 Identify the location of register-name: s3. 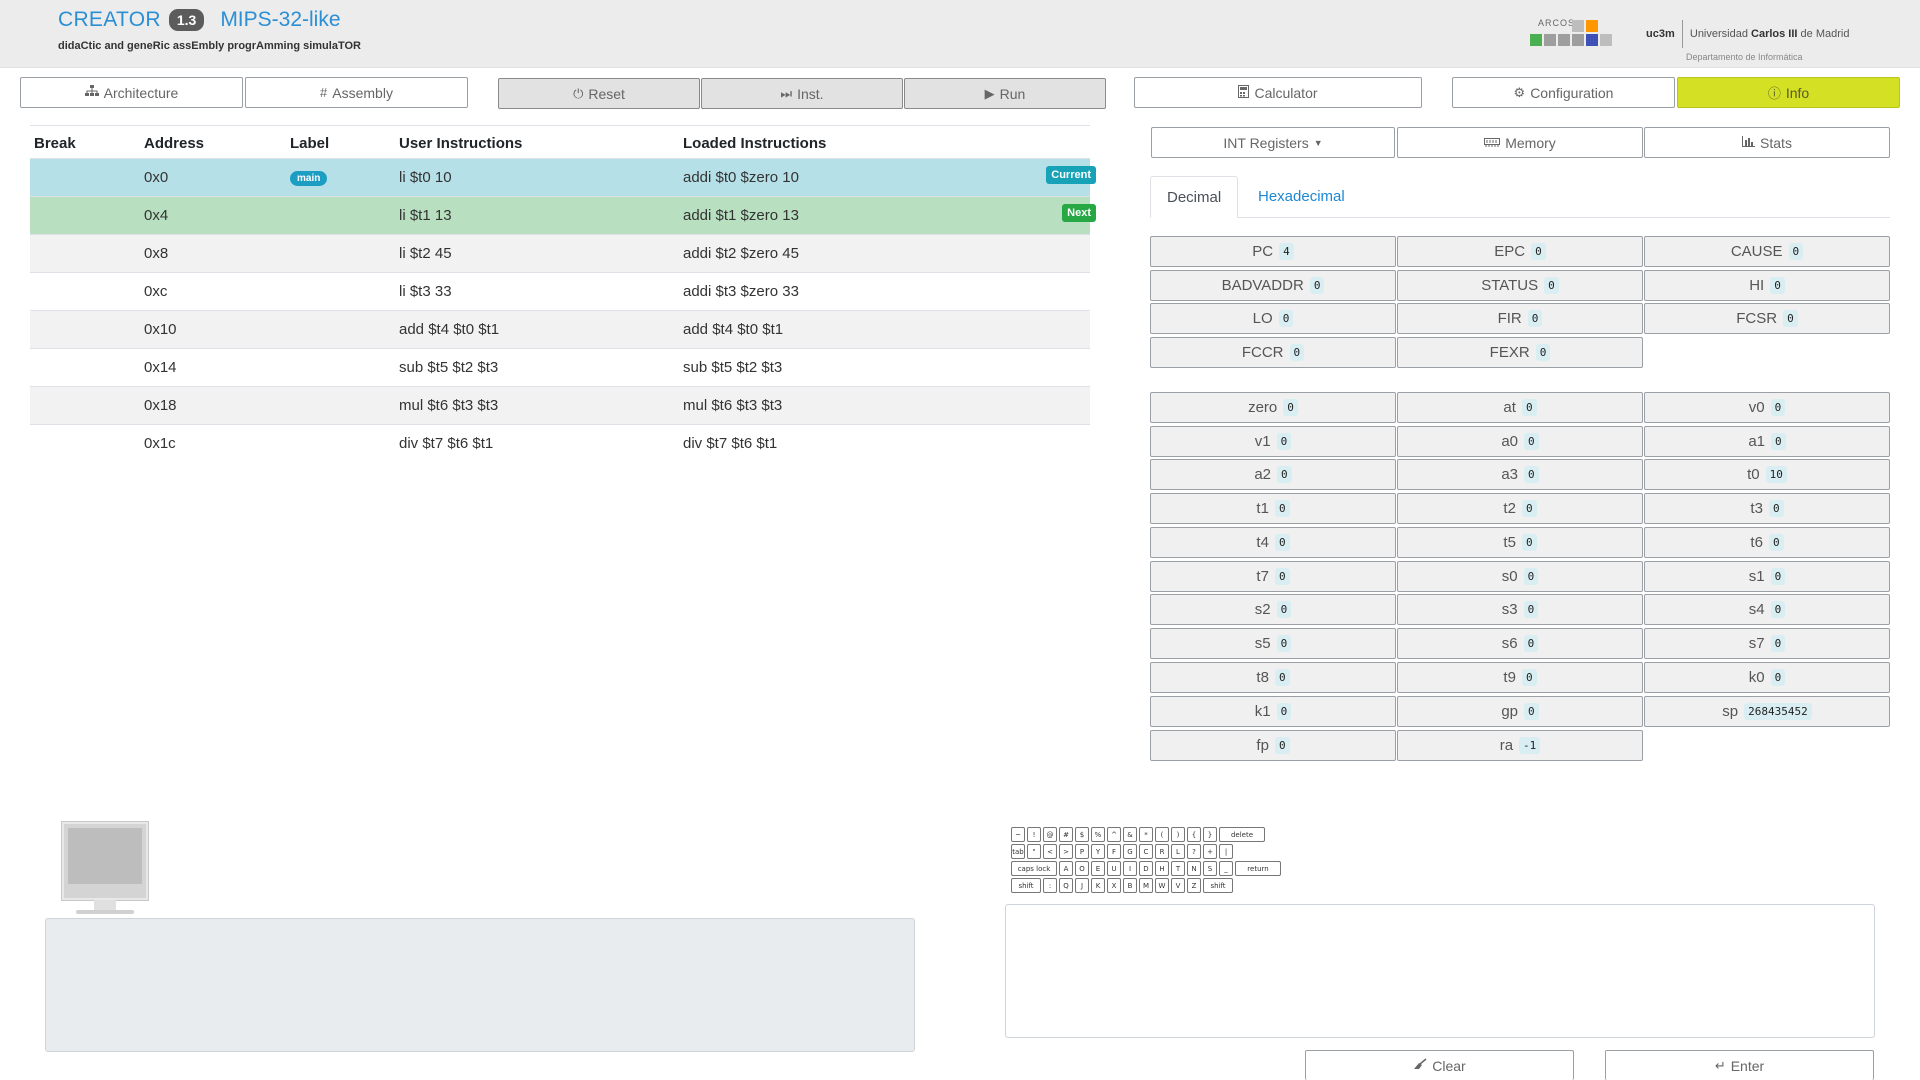
(1509, 609).